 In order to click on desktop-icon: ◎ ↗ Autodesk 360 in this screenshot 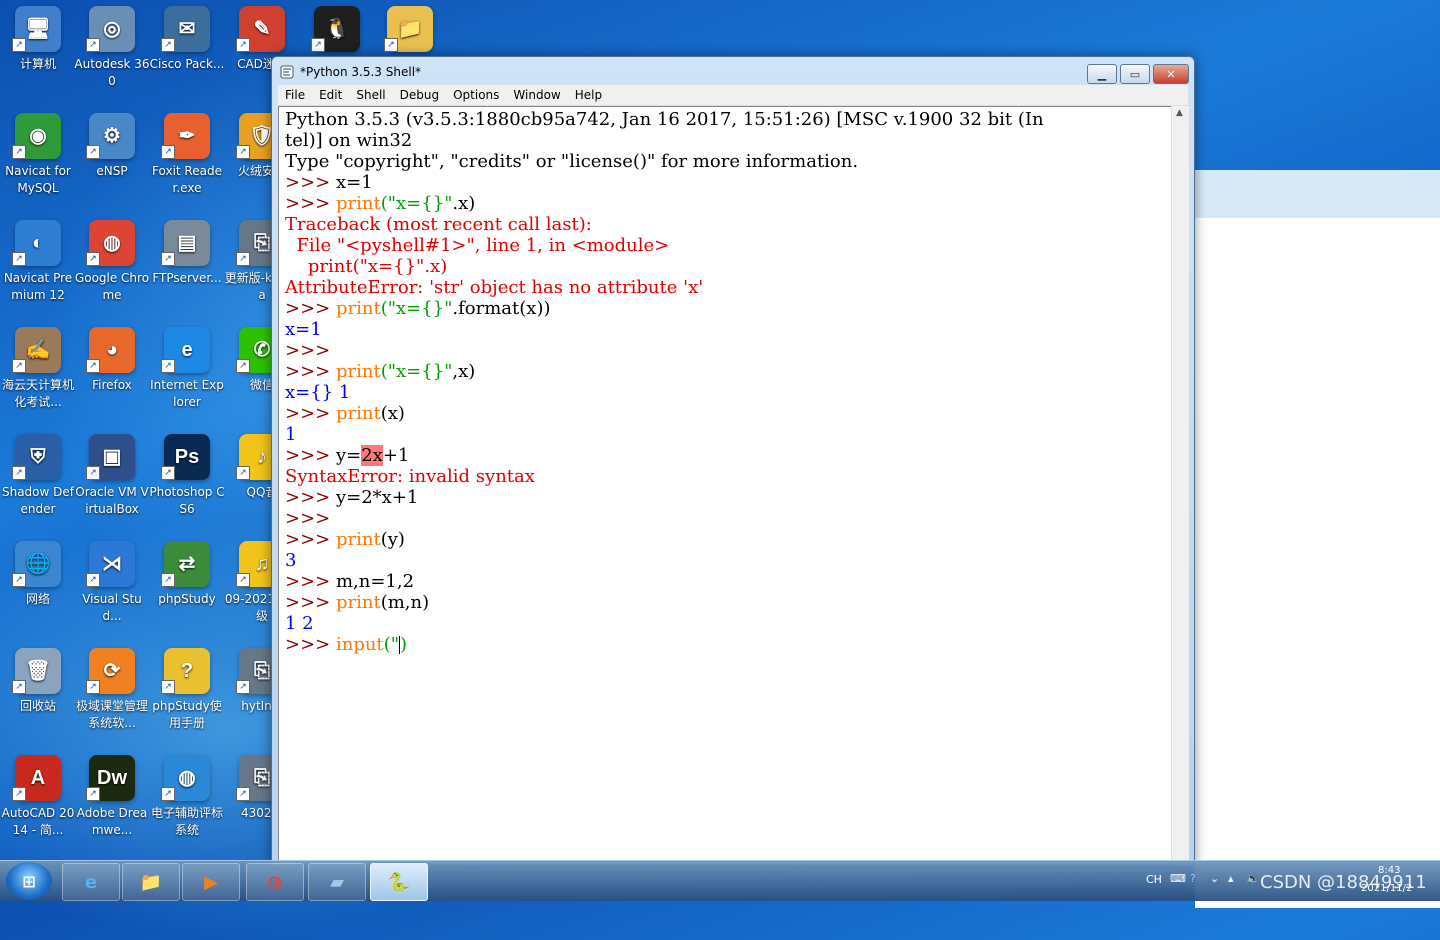, I will do `click(112, 50)`.